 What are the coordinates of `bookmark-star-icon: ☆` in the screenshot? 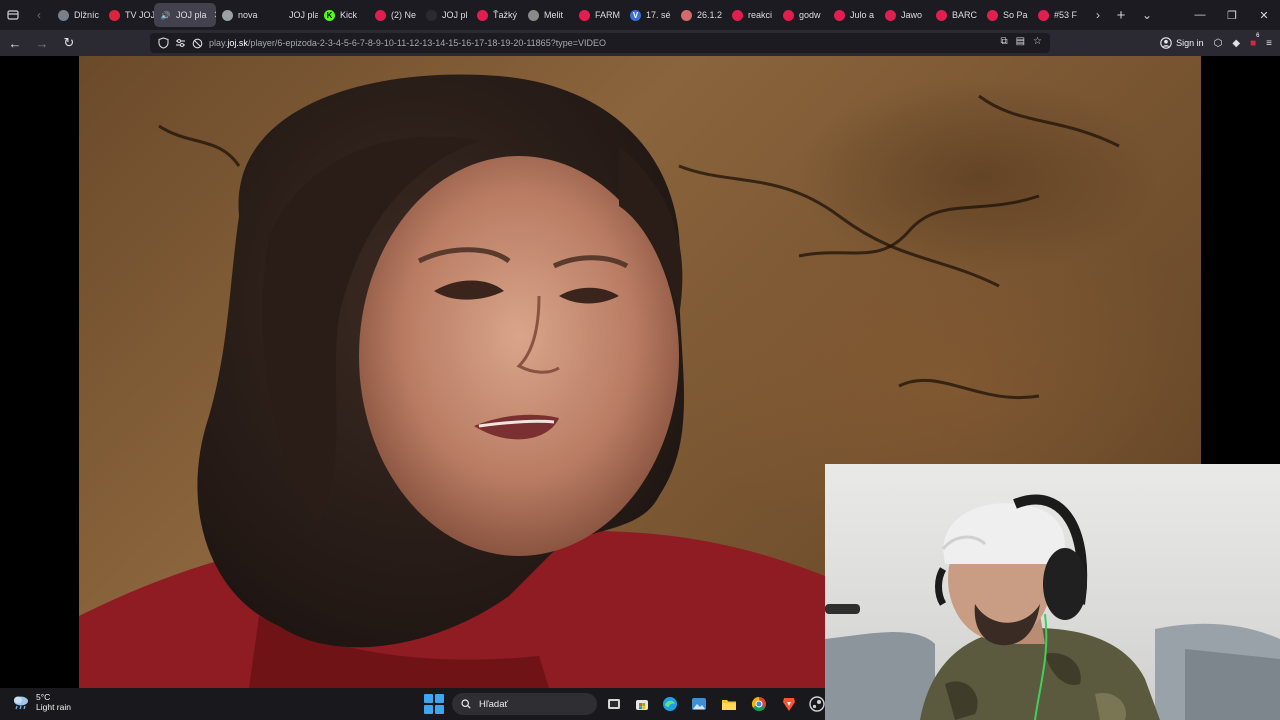 It's located at (1037, 41).